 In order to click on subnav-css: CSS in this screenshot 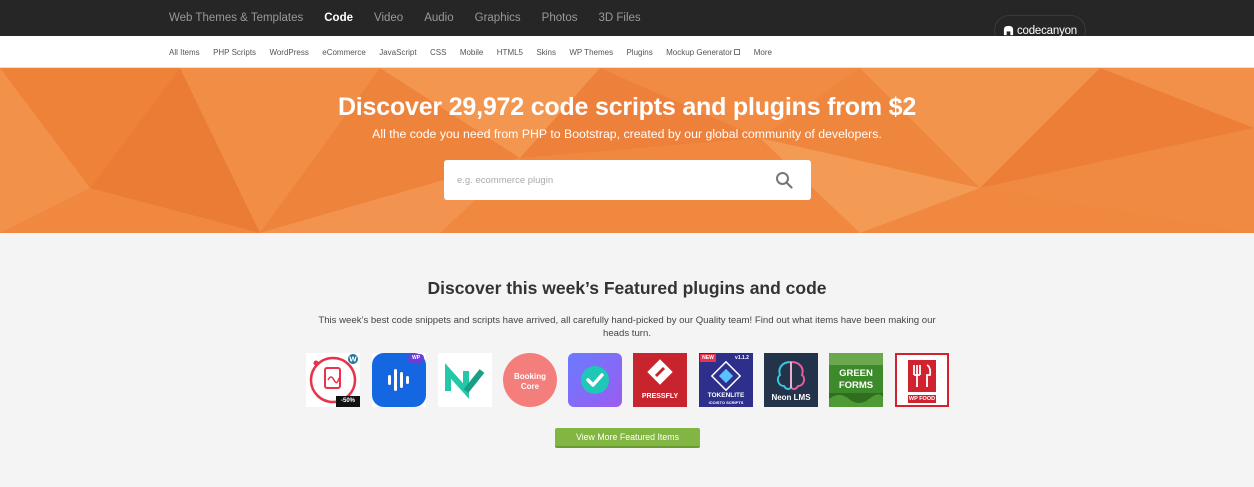, I will do `click(438, 52)`.